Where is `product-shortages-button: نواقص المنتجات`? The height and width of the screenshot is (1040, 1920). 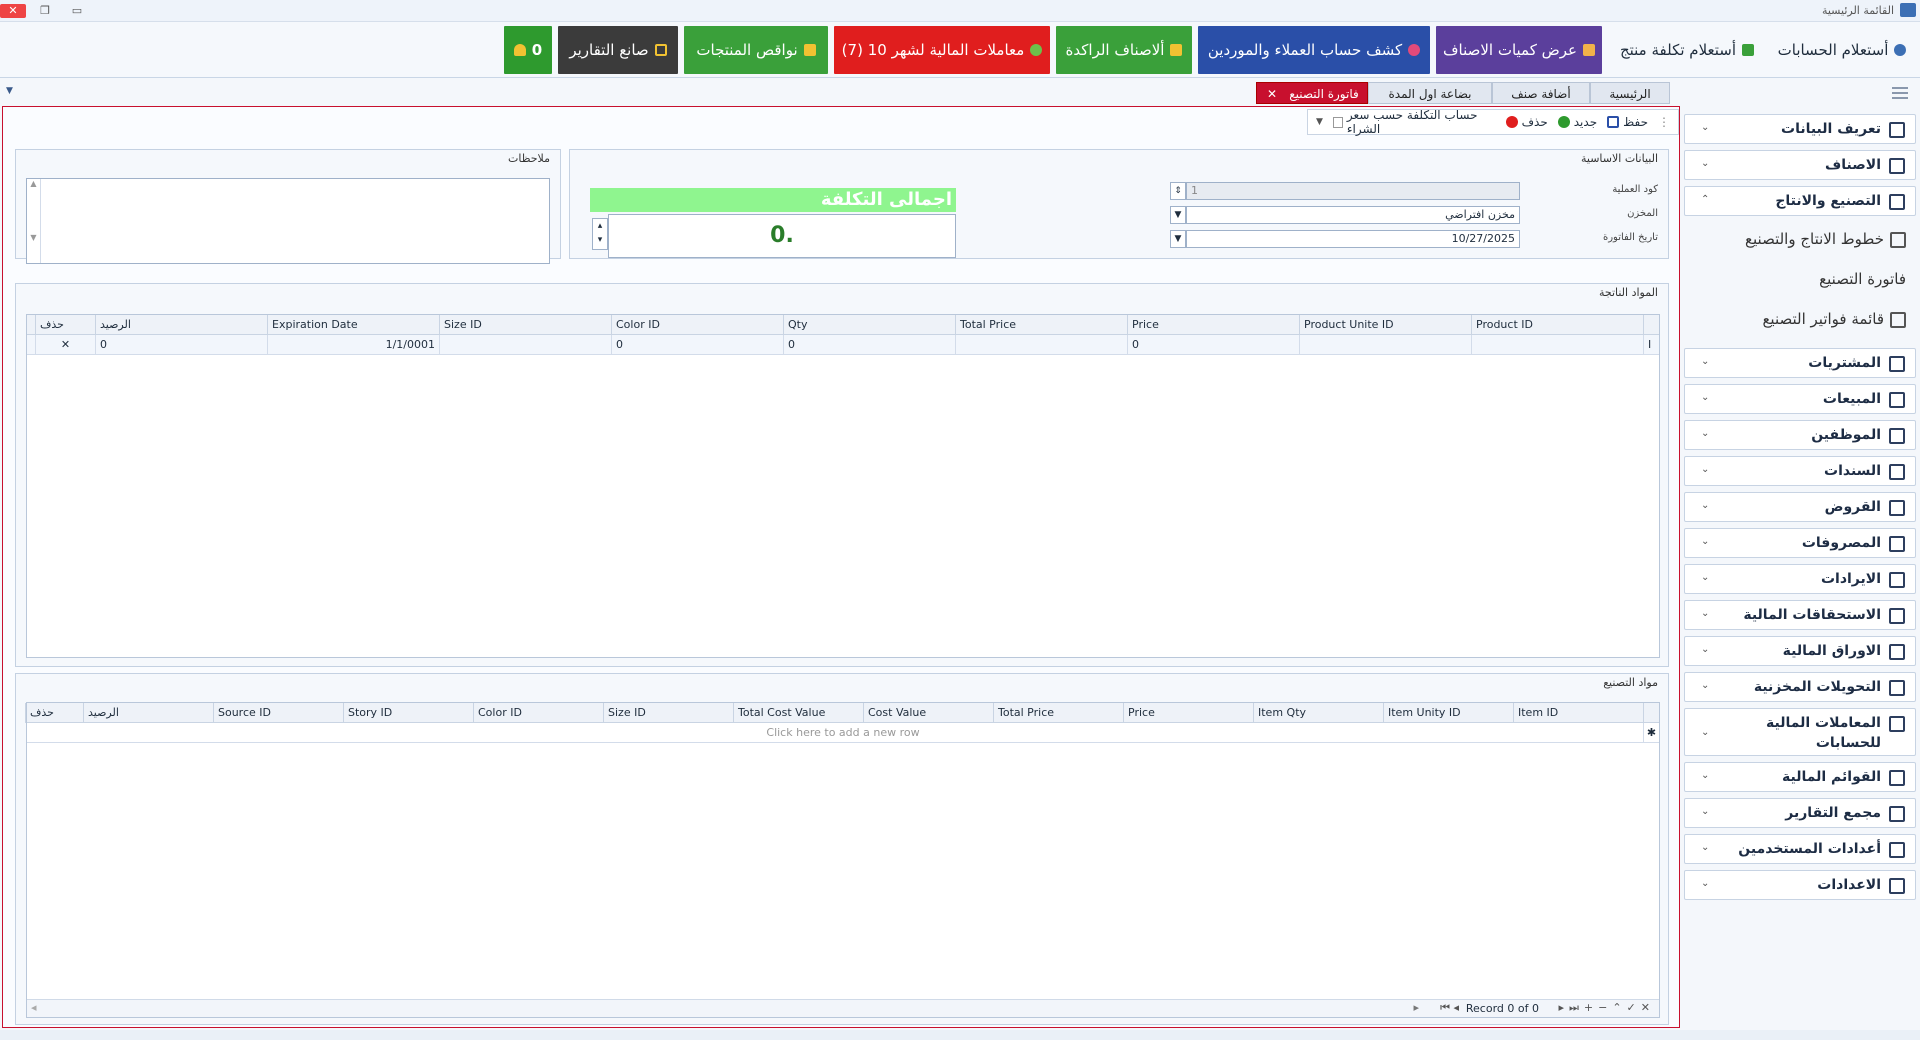 product-shortages-button: نواقص المنتجات is located at coordinates (756, 50).